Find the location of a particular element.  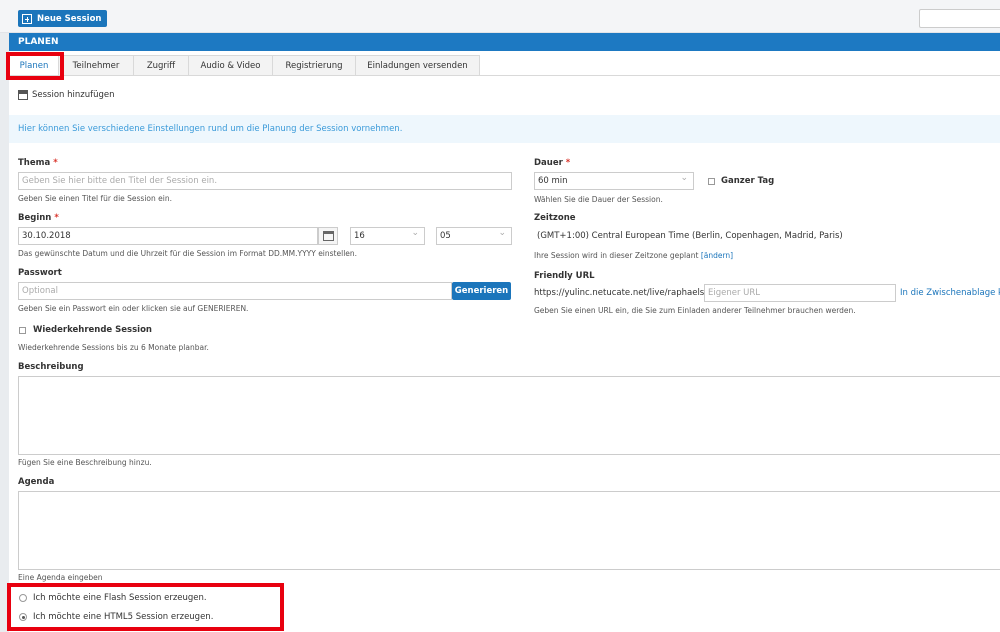

tab-audio-video: Audio & Video is located at coordinates (231, 65).